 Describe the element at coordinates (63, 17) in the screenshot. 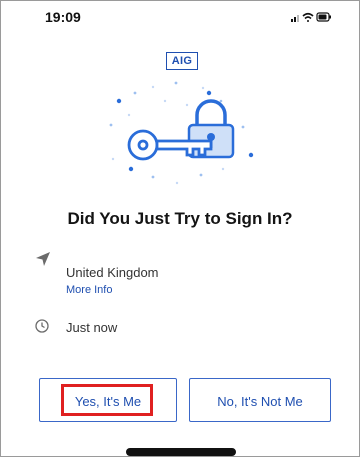

I see `status-time: 19:09` at that location.